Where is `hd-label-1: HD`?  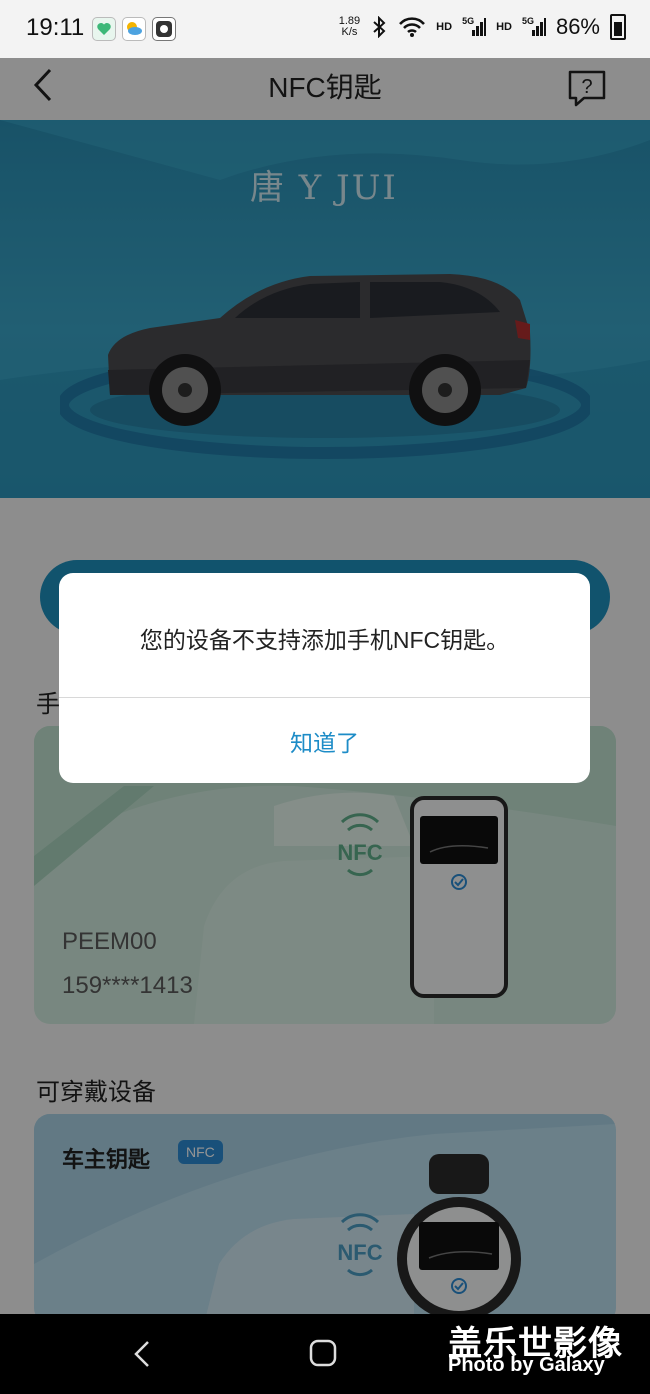
hd-label-1: HD is located at coordinates (444, 27).